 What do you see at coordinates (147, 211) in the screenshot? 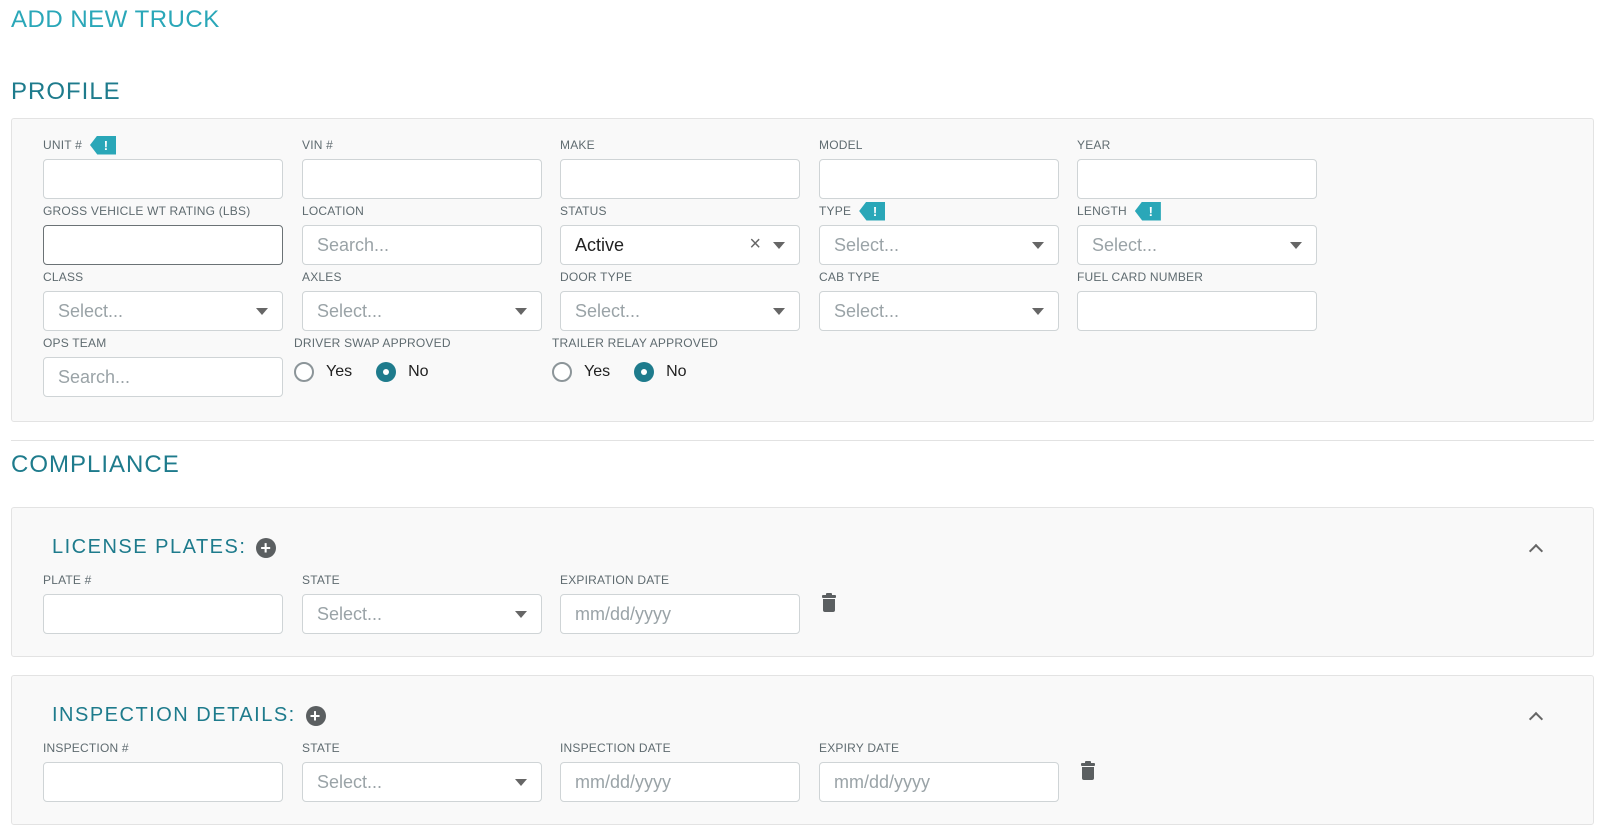
I see `gvwr-label: GROSS VEHICLE WT RATING (LBS)` at bounding box center [147, 211].